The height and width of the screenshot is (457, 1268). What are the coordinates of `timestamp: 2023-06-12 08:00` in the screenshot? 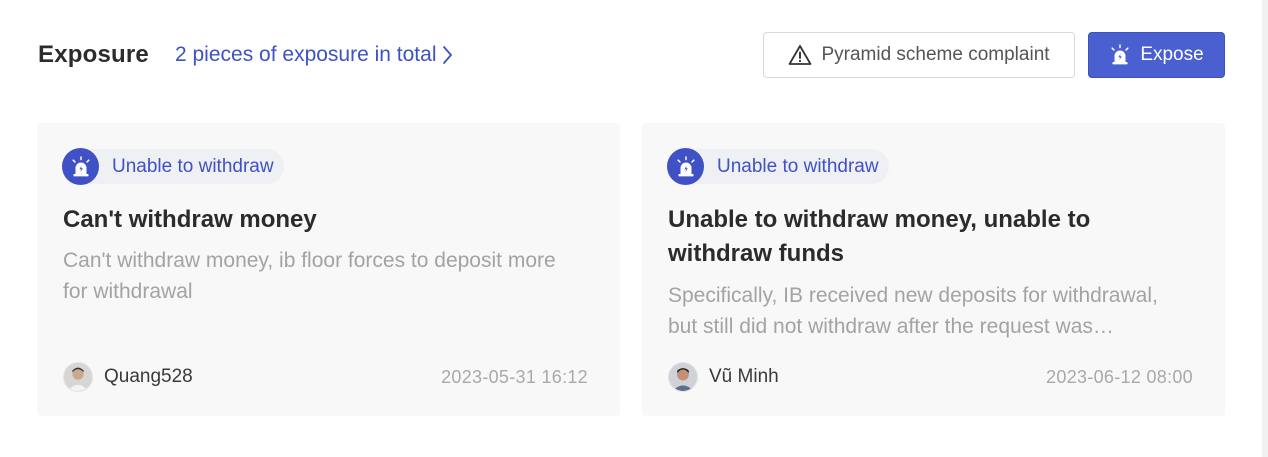 It's located at (1119, 376).